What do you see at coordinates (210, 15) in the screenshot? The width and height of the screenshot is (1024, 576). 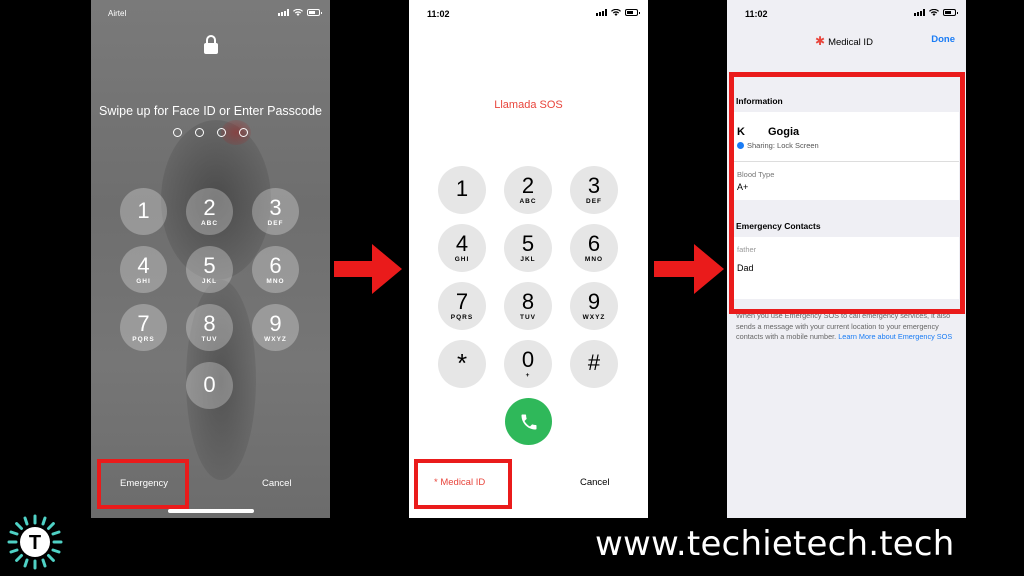 I see `status-bar: Airtel` at bounding box center [210, 15].